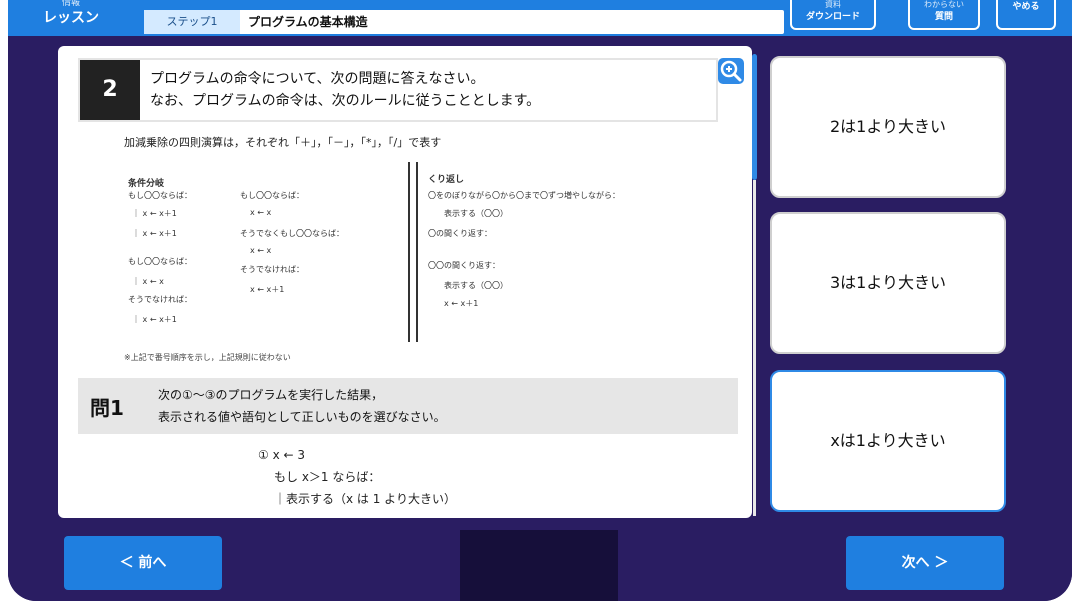  What do you see at coordinates (292, 233) in the screenshot?
I see `rules-mid-item: そうでなくもし〇〇ならば：` at bounding box center [292, 233].